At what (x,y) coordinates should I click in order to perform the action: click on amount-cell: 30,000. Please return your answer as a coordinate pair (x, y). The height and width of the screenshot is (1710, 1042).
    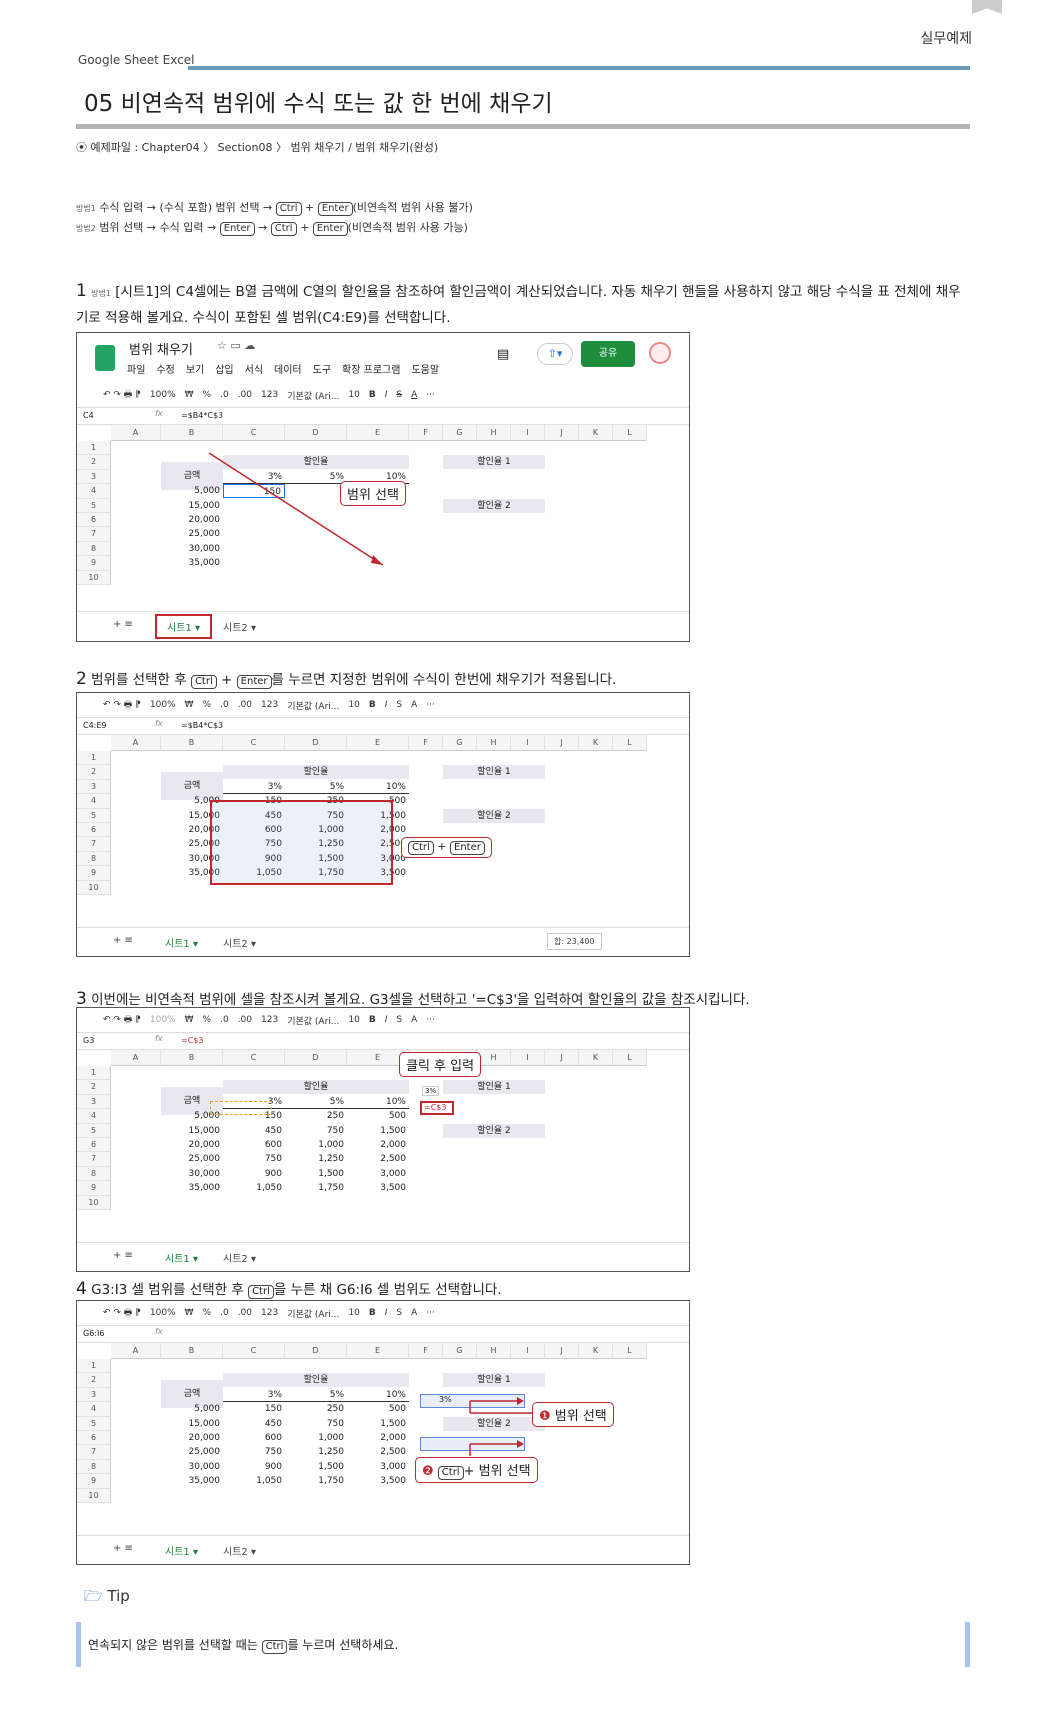
    Looking at the image, I should click on (192, 1174).